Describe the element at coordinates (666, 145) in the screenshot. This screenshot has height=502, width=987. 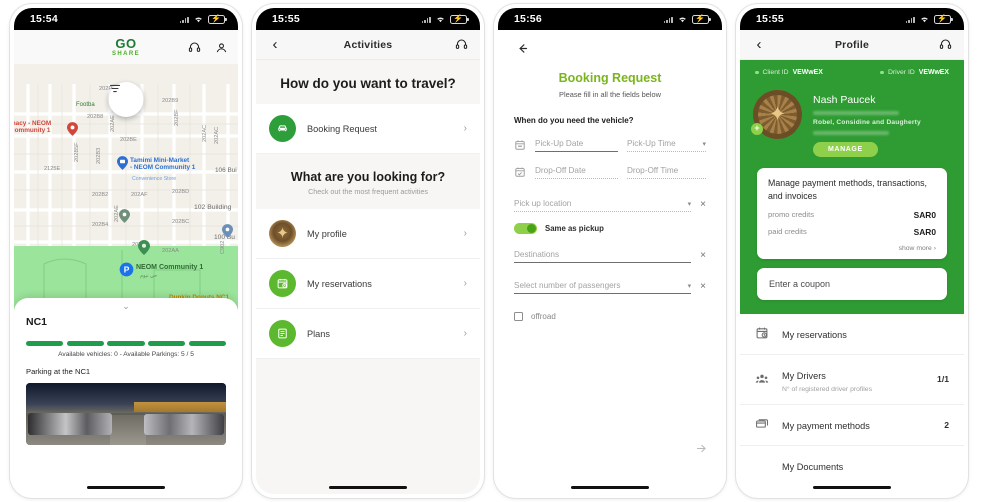
I see `pickup-time-input: Pick-Up Time ▾` at that location.